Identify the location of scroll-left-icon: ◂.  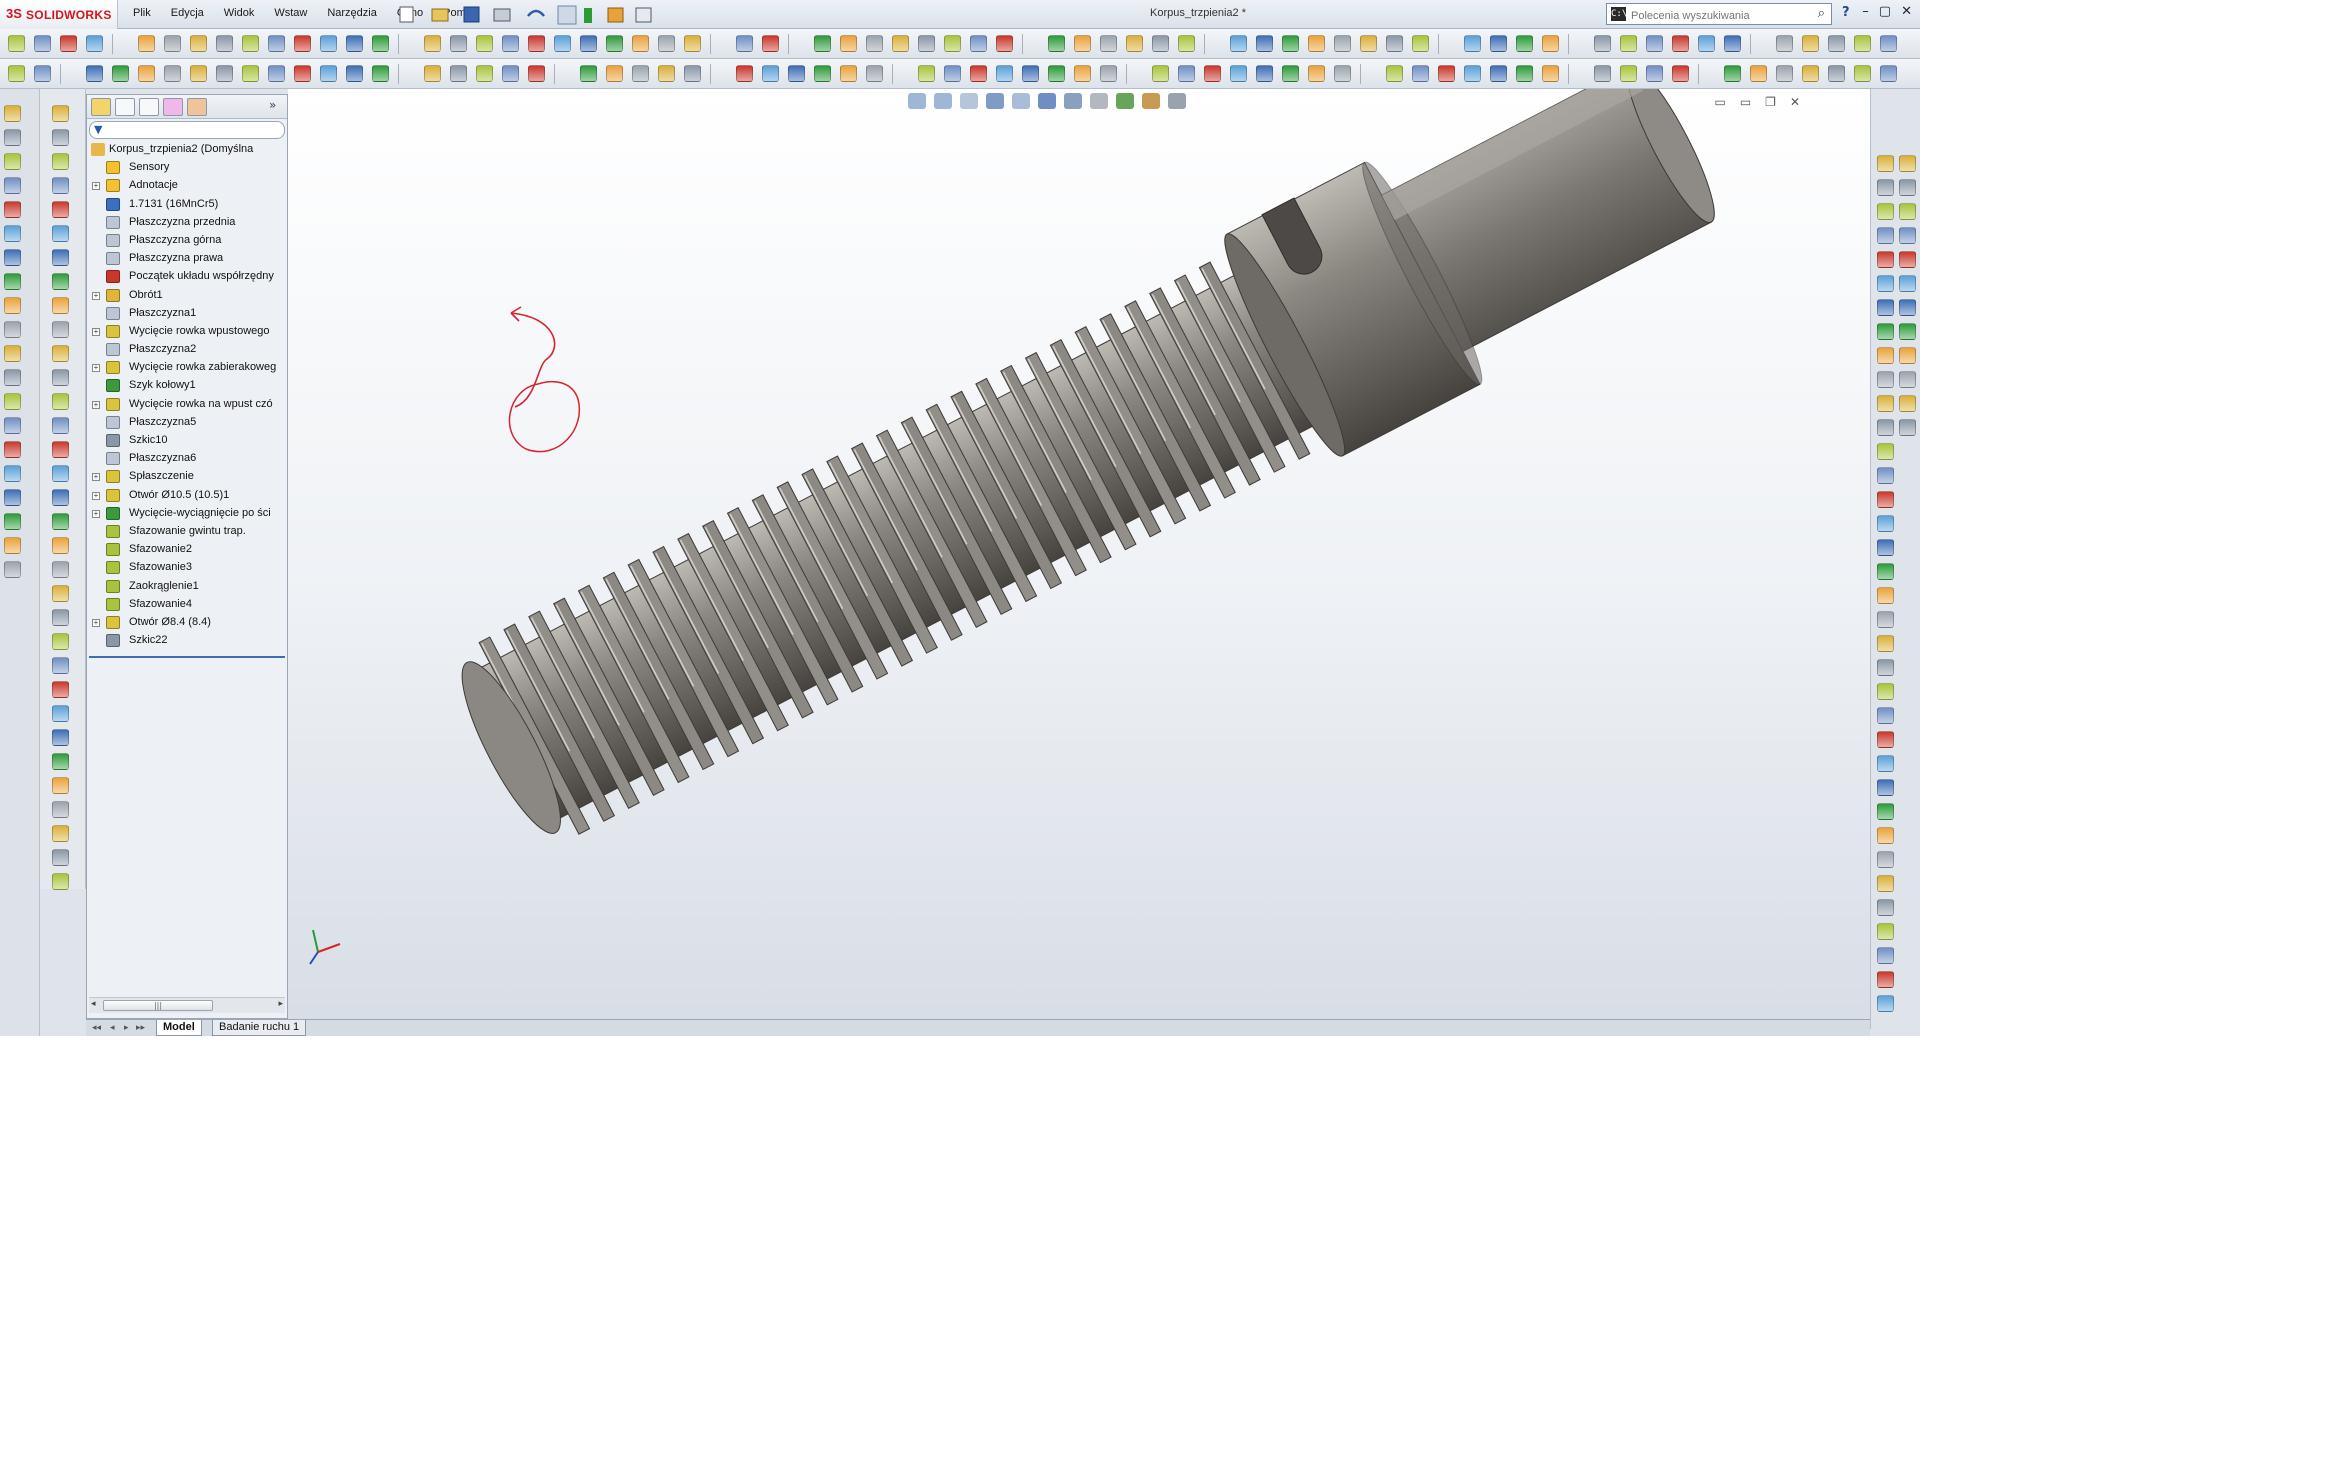
(93, 1004).